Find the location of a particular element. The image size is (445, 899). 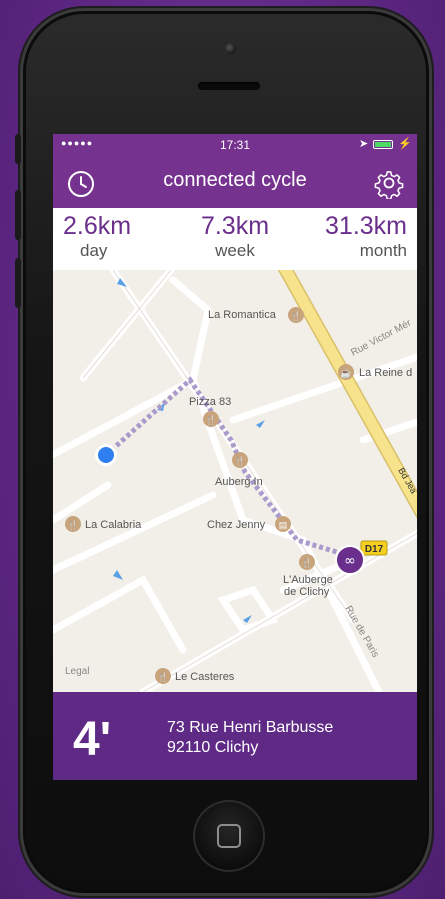

stat-week: 7.3km week is located at coordinates (235, 236).